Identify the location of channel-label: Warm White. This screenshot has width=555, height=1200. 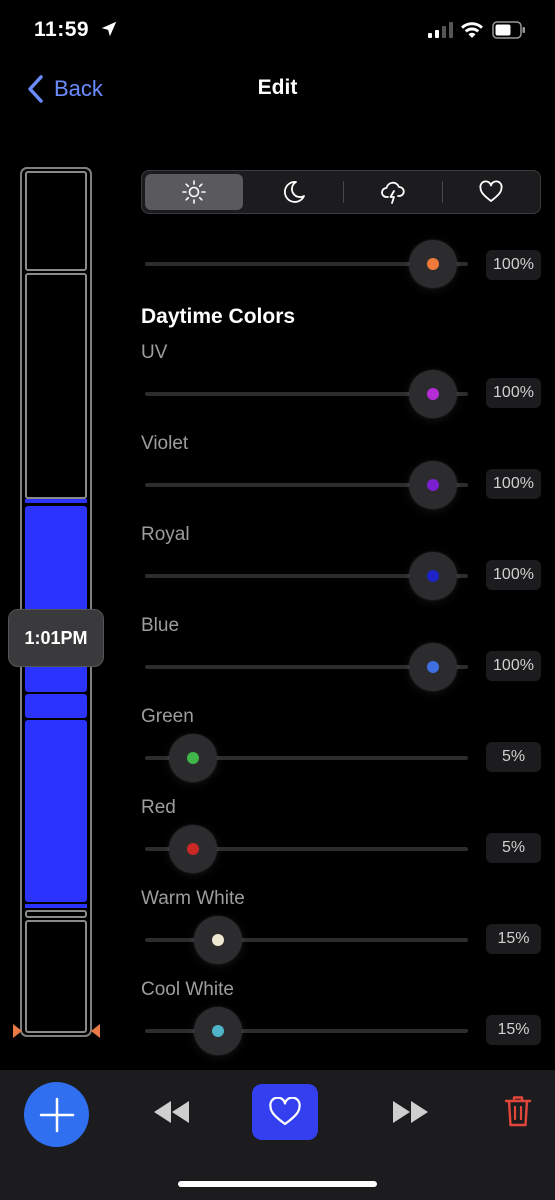
(193, 898).